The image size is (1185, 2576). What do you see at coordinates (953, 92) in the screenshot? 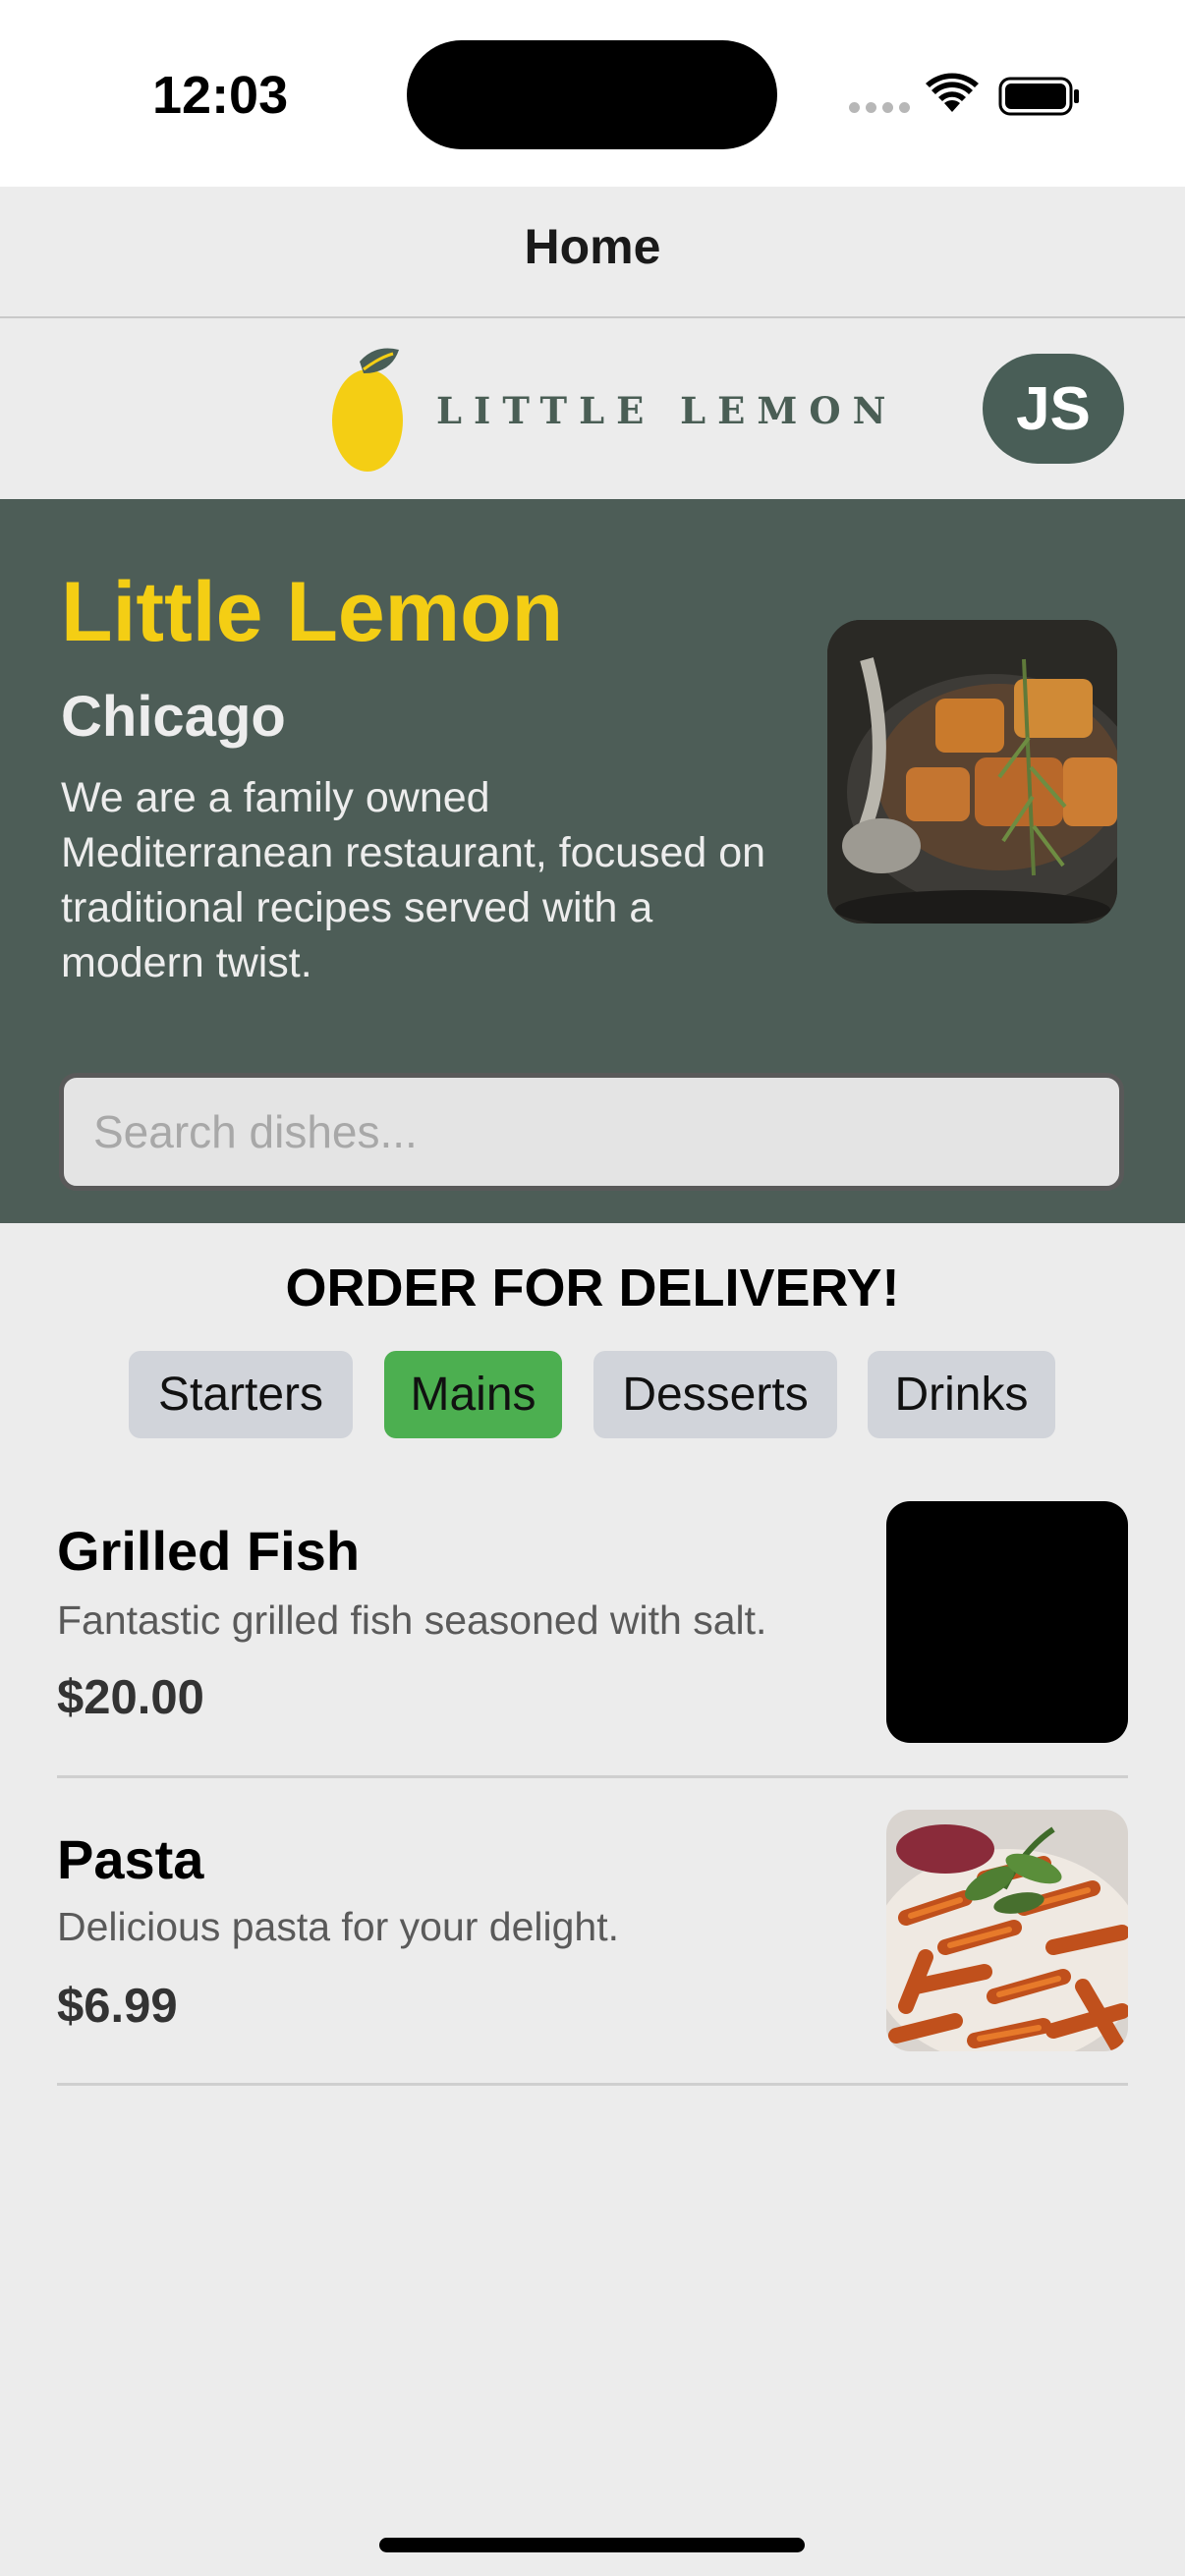
I see `wifi-icon` at bounding box center [953, 92].